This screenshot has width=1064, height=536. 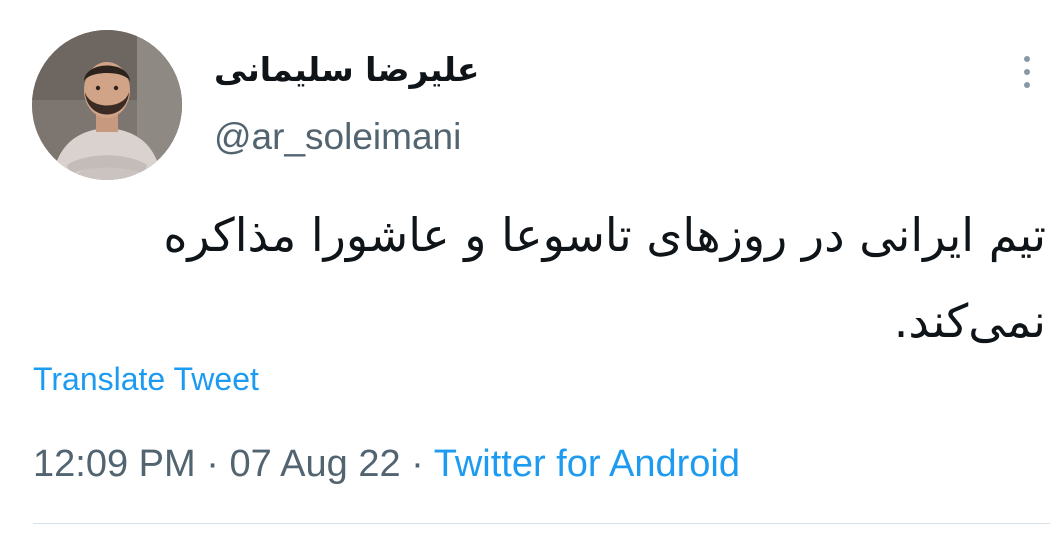 I want to click on tweet-source-link: Twitter for Android, so click(x=587, y=464).